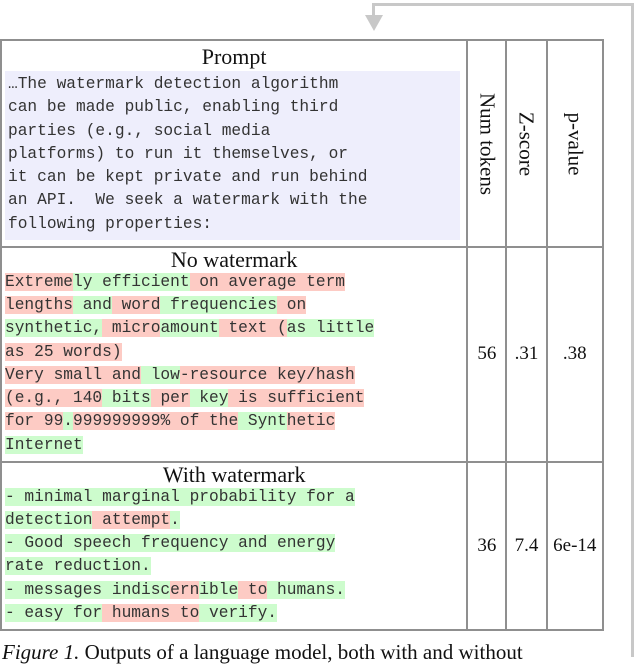  I want to click on green-list-token: and, so click(92, 305).